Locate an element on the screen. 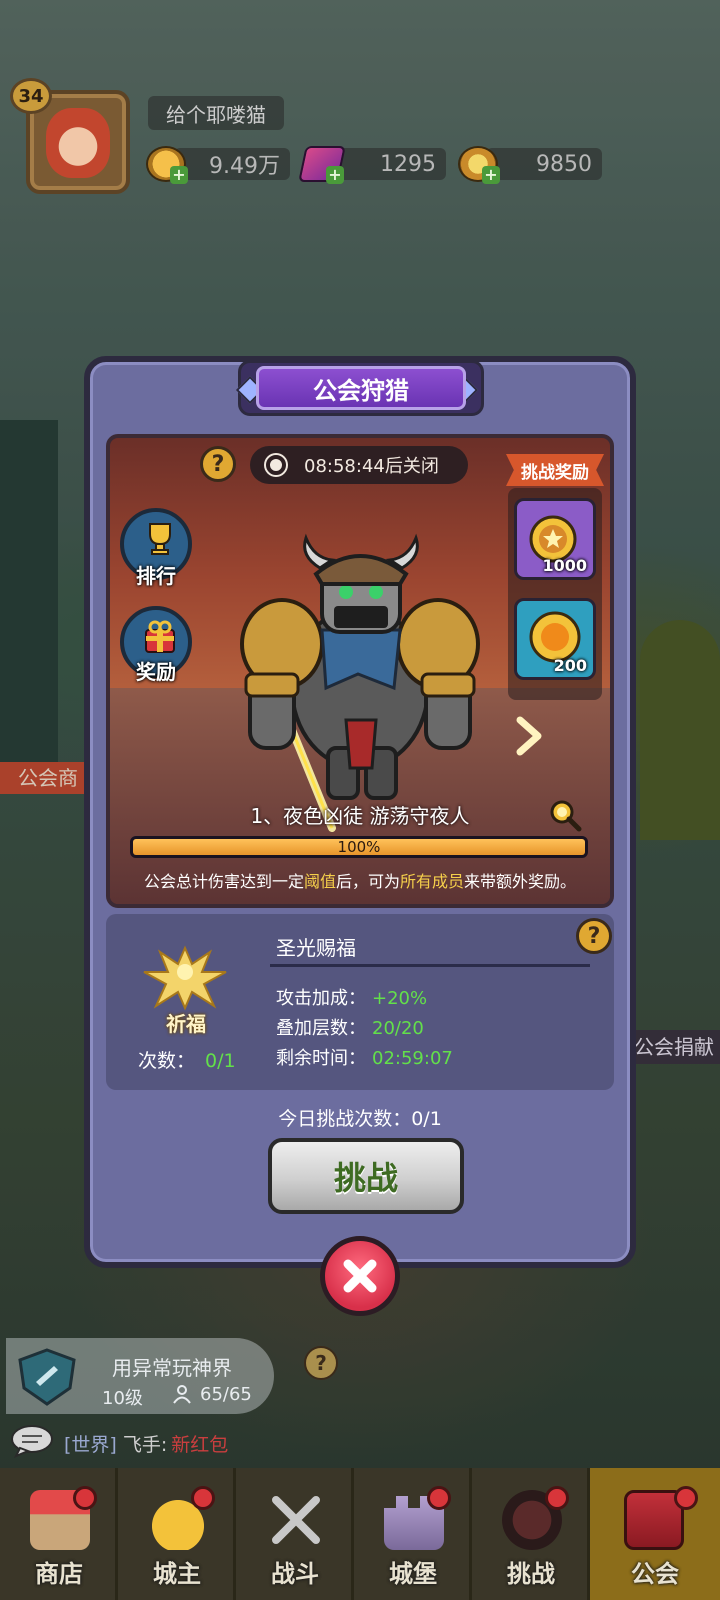  close-icon is located at coordinates (360, 1276).